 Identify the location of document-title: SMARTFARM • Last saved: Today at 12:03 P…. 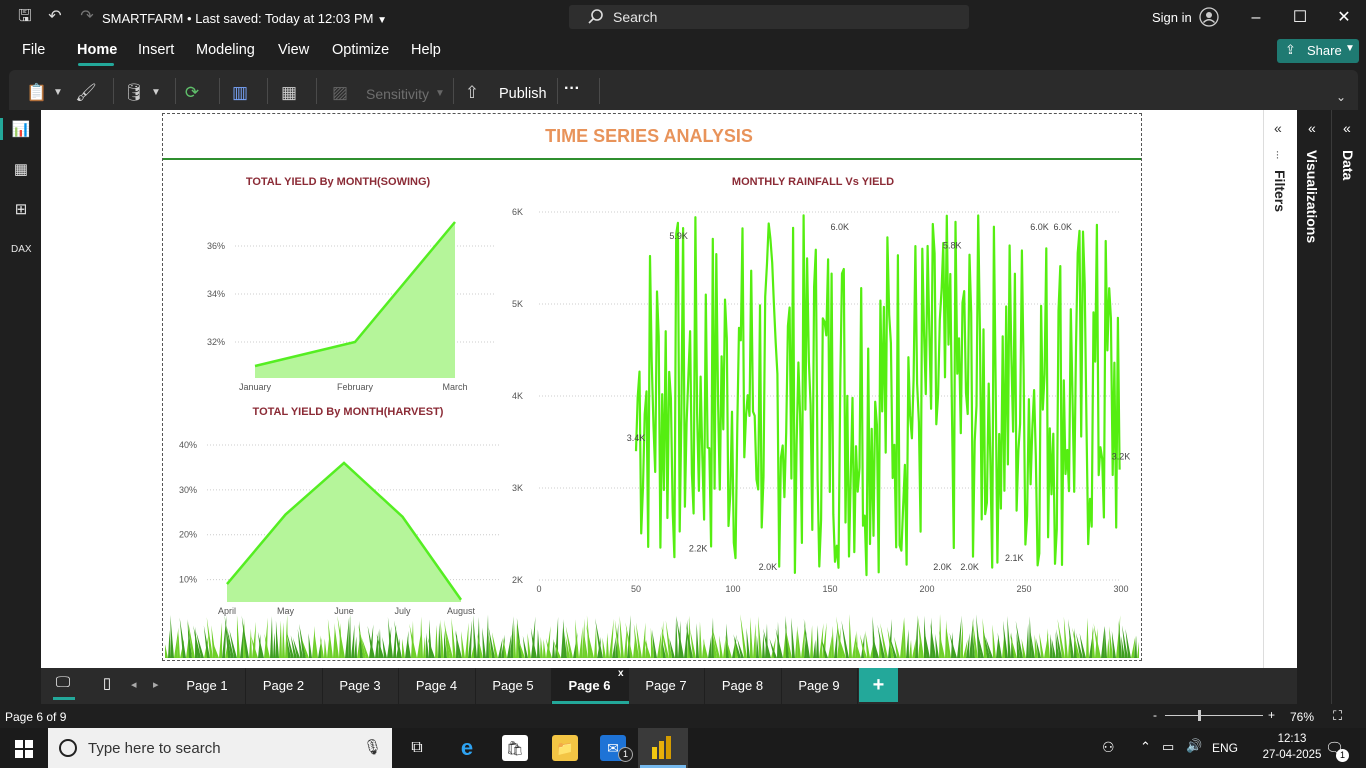
(244, 18).